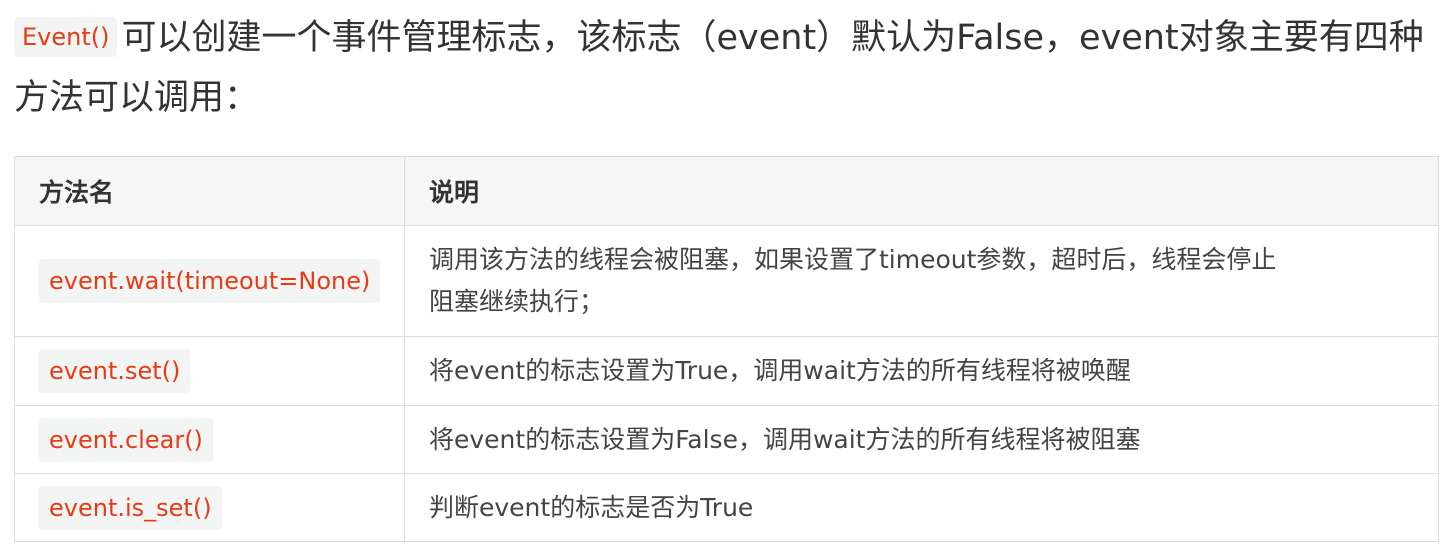 The height and width of the screenshot is (560, 1454). Describe the element at coordinates (66, 37) in the screenshot. I see `inline-code-event: Event()` at that location.